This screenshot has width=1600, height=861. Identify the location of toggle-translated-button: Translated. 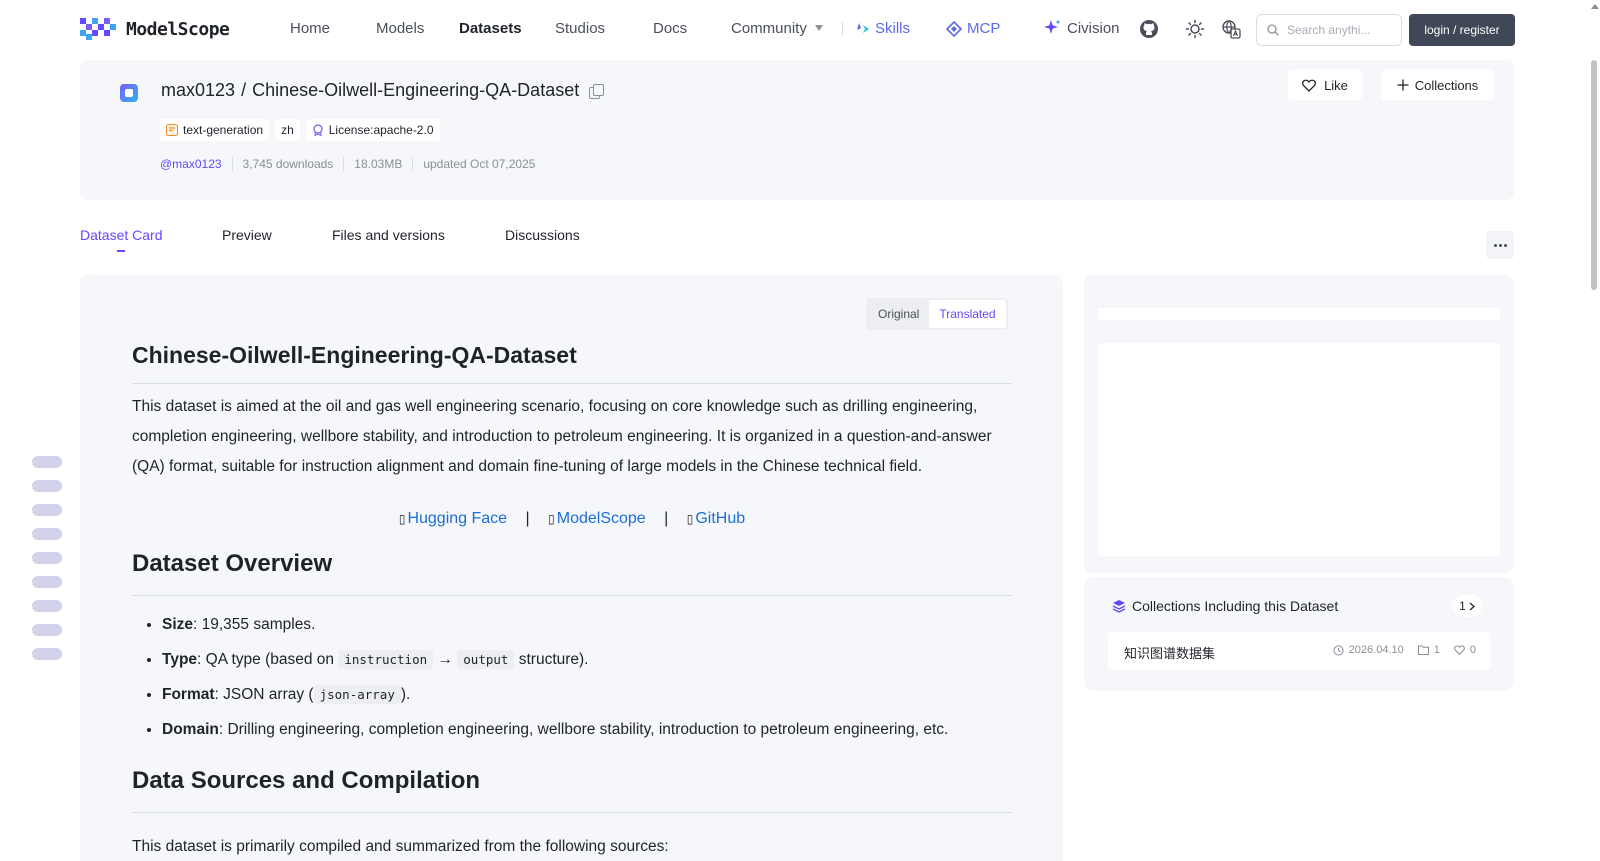
(967, 314).